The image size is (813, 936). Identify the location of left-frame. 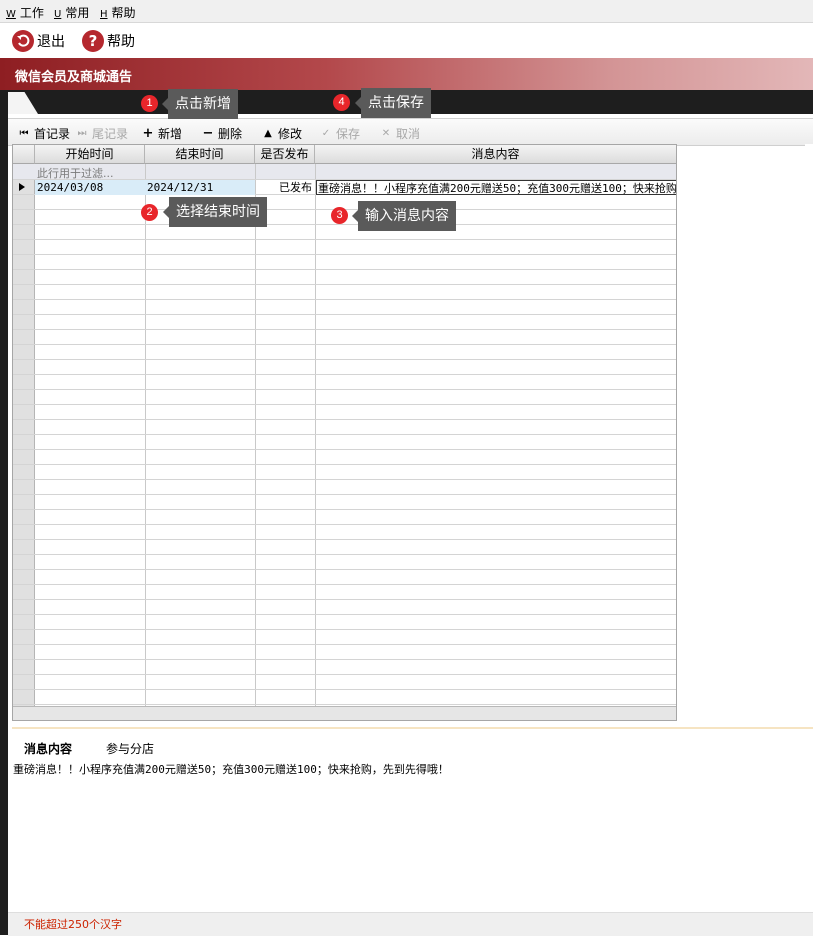
(4, 524).